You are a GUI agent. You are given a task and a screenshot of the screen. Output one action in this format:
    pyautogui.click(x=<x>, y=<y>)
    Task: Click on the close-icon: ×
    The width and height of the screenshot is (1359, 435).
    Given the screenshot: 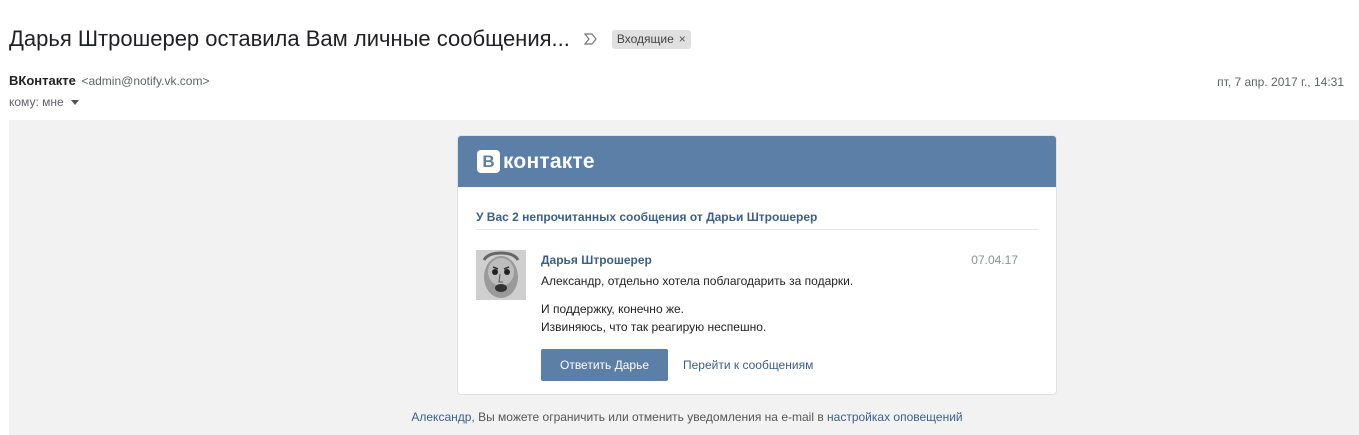 What is the action you would take?
    pyautogui.click(x=682, y=39)
    